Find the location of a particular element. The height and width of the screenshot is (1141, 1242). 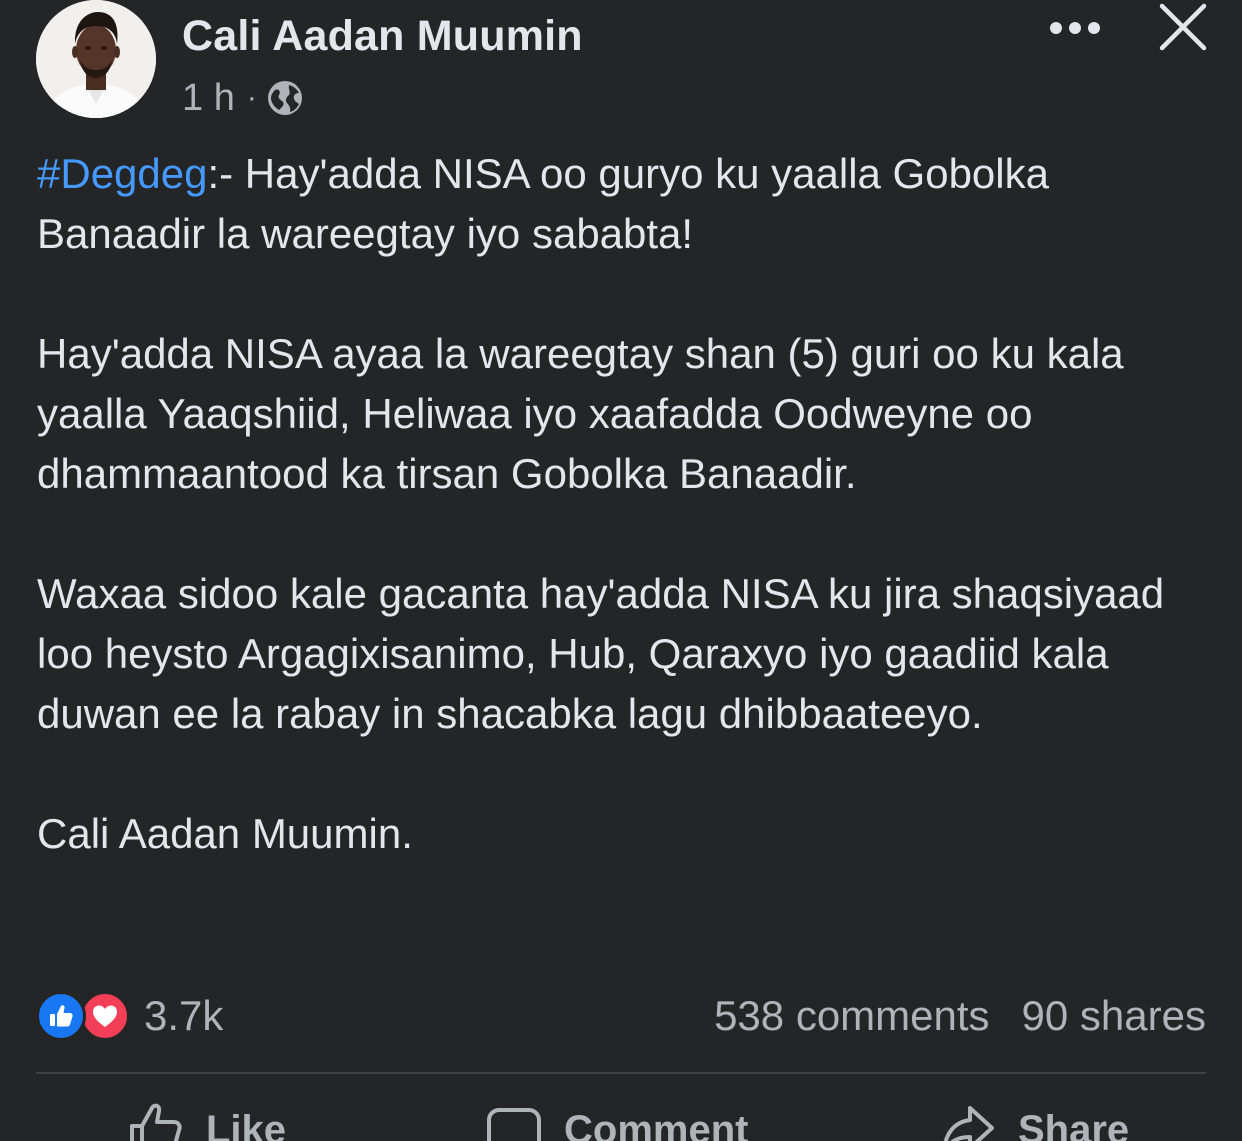

post-time: 1 h is located at coordinates (208, 98).